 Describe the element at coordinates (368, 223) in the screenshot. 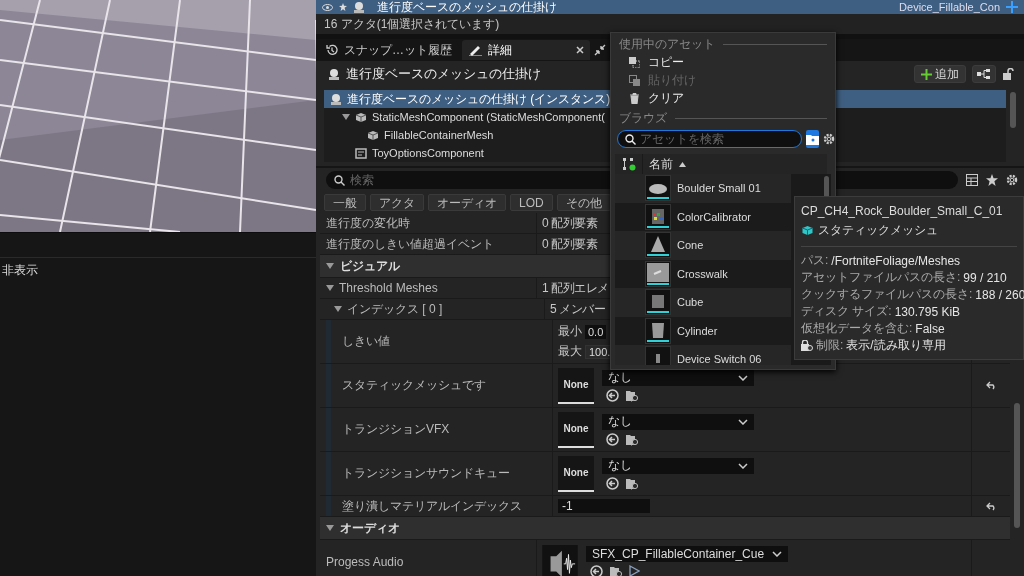

I see `property-name: 進行度の変化時` at that location.